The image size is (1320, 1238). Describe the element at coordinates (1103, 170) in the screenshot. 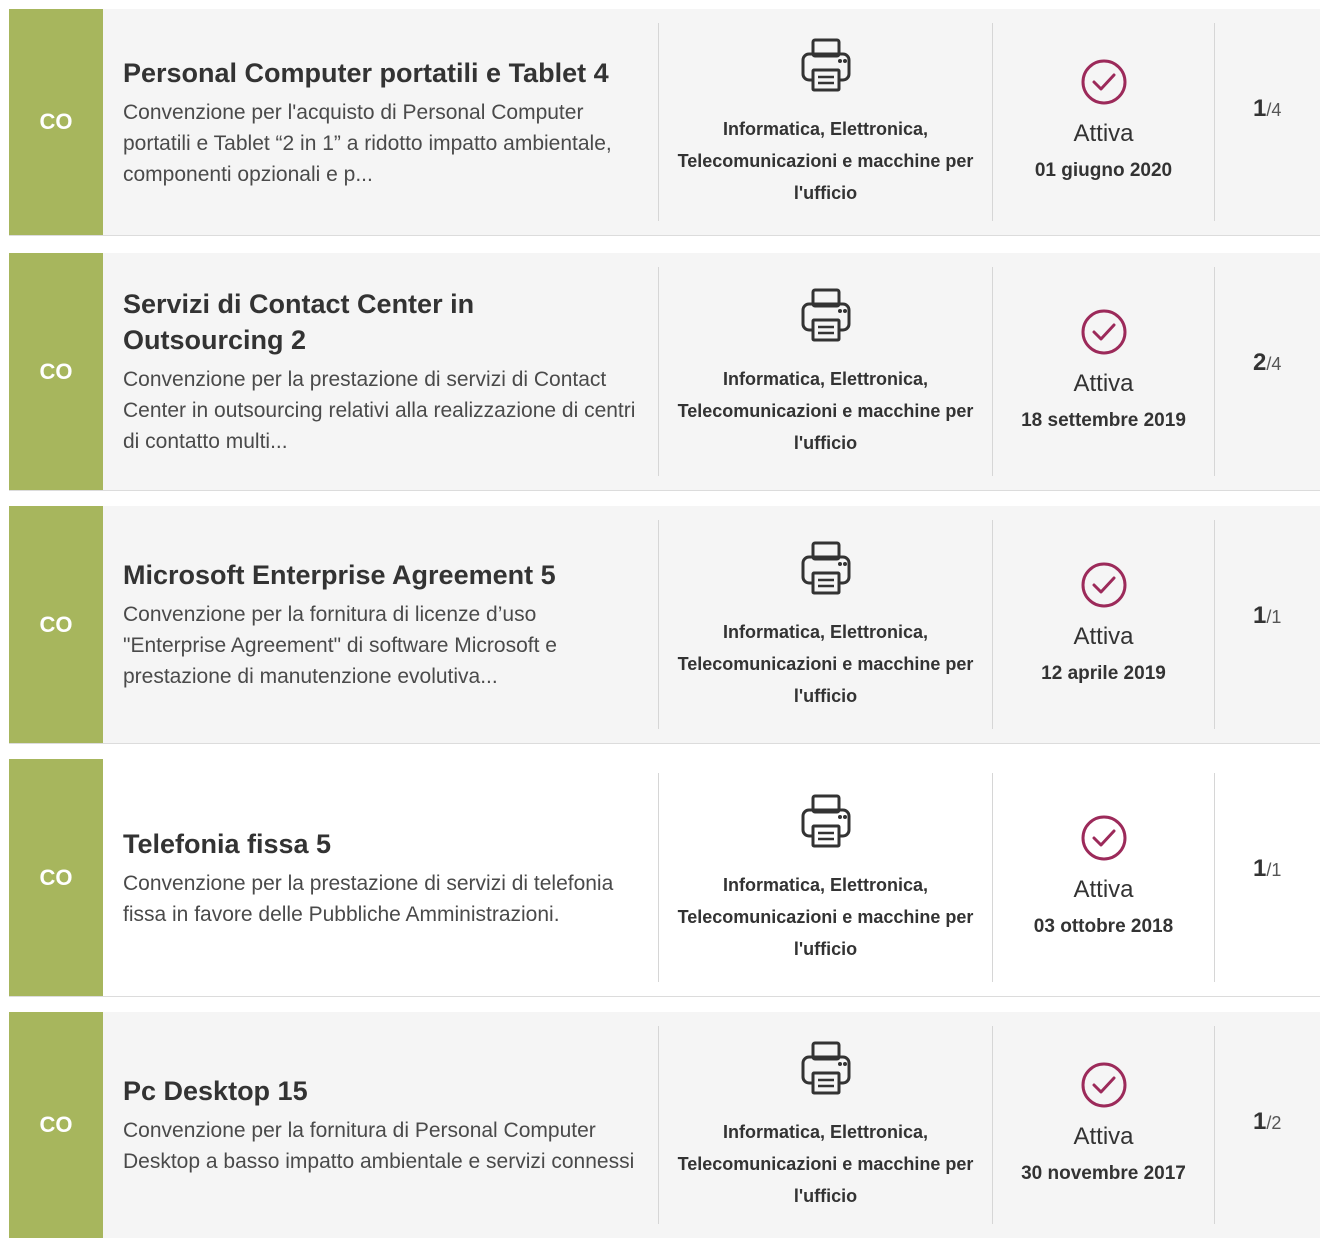

I see `activation-date: 01 giugno 2020` at that location.